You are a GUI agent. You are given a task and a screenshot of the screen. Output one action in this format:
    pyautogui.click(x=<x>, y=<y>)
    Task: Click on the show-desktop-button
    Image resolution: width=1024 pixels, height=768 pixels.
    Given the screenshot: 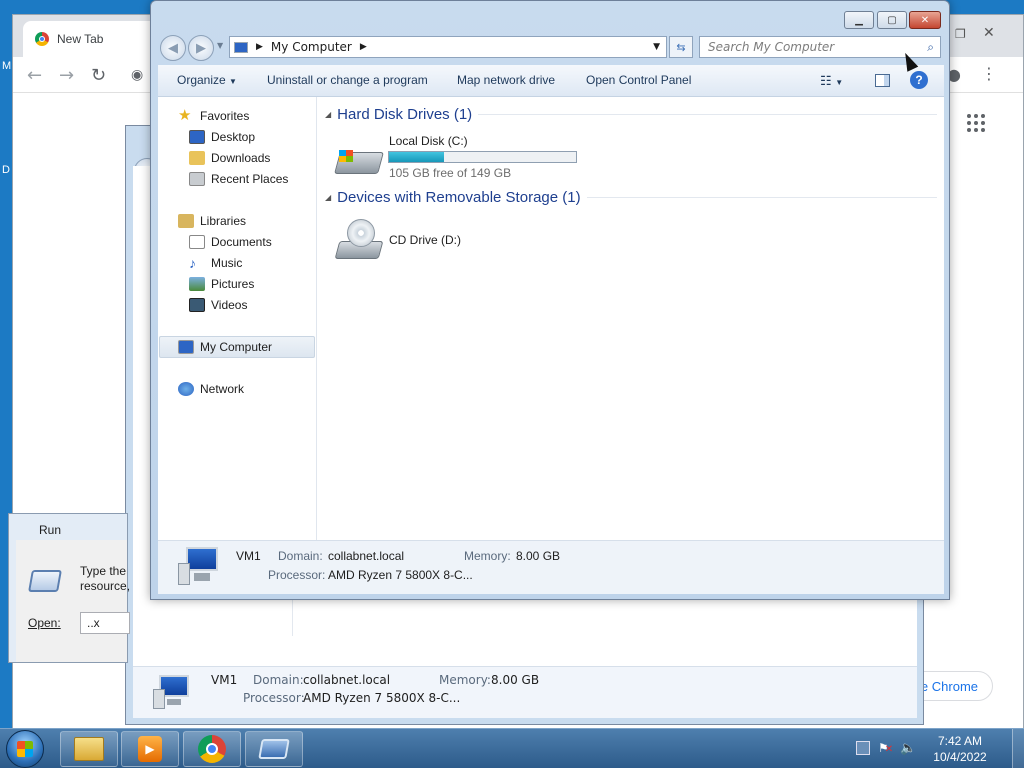 What is the action you would take?
    pyautogui.click(x=1018, y=748)
    